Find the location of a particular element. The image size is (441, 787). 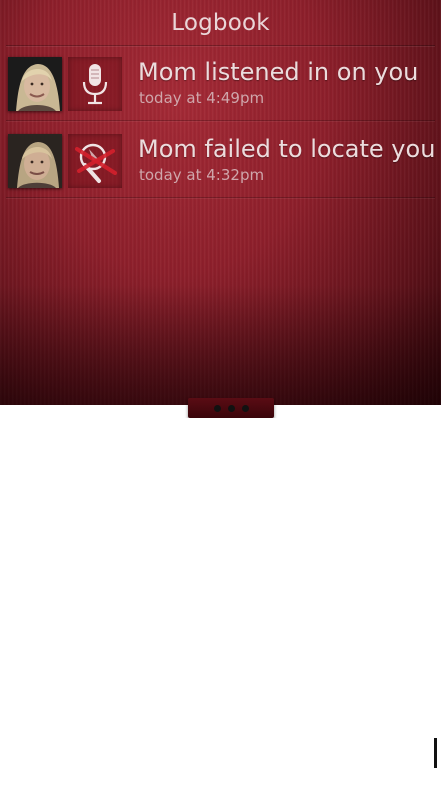

page-title: Logbook is located at coordinates (220, 23).